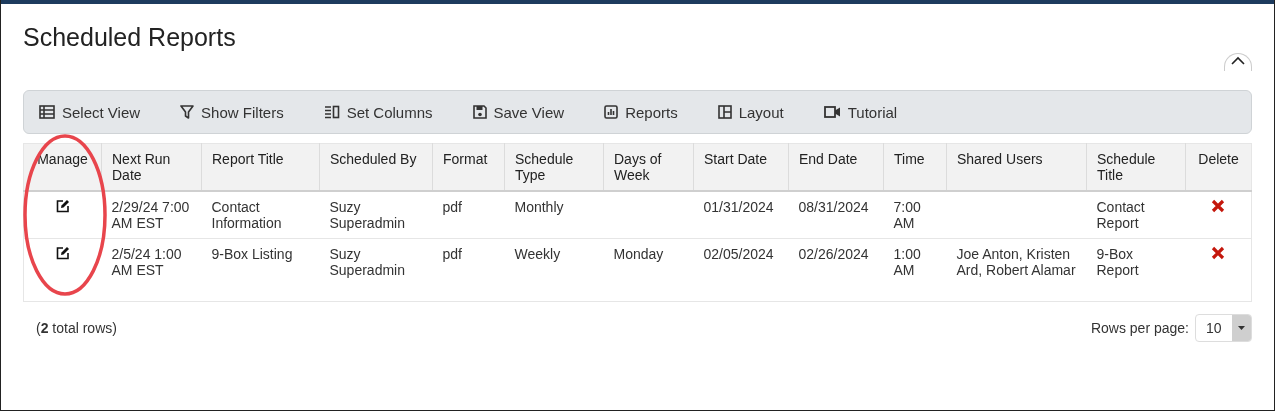 The width and height of the screenshot is (1275, 411). What do you see at coordinates (479, 112) in the screenshot?
I see `save-icon` at bounding box center [479, 112].